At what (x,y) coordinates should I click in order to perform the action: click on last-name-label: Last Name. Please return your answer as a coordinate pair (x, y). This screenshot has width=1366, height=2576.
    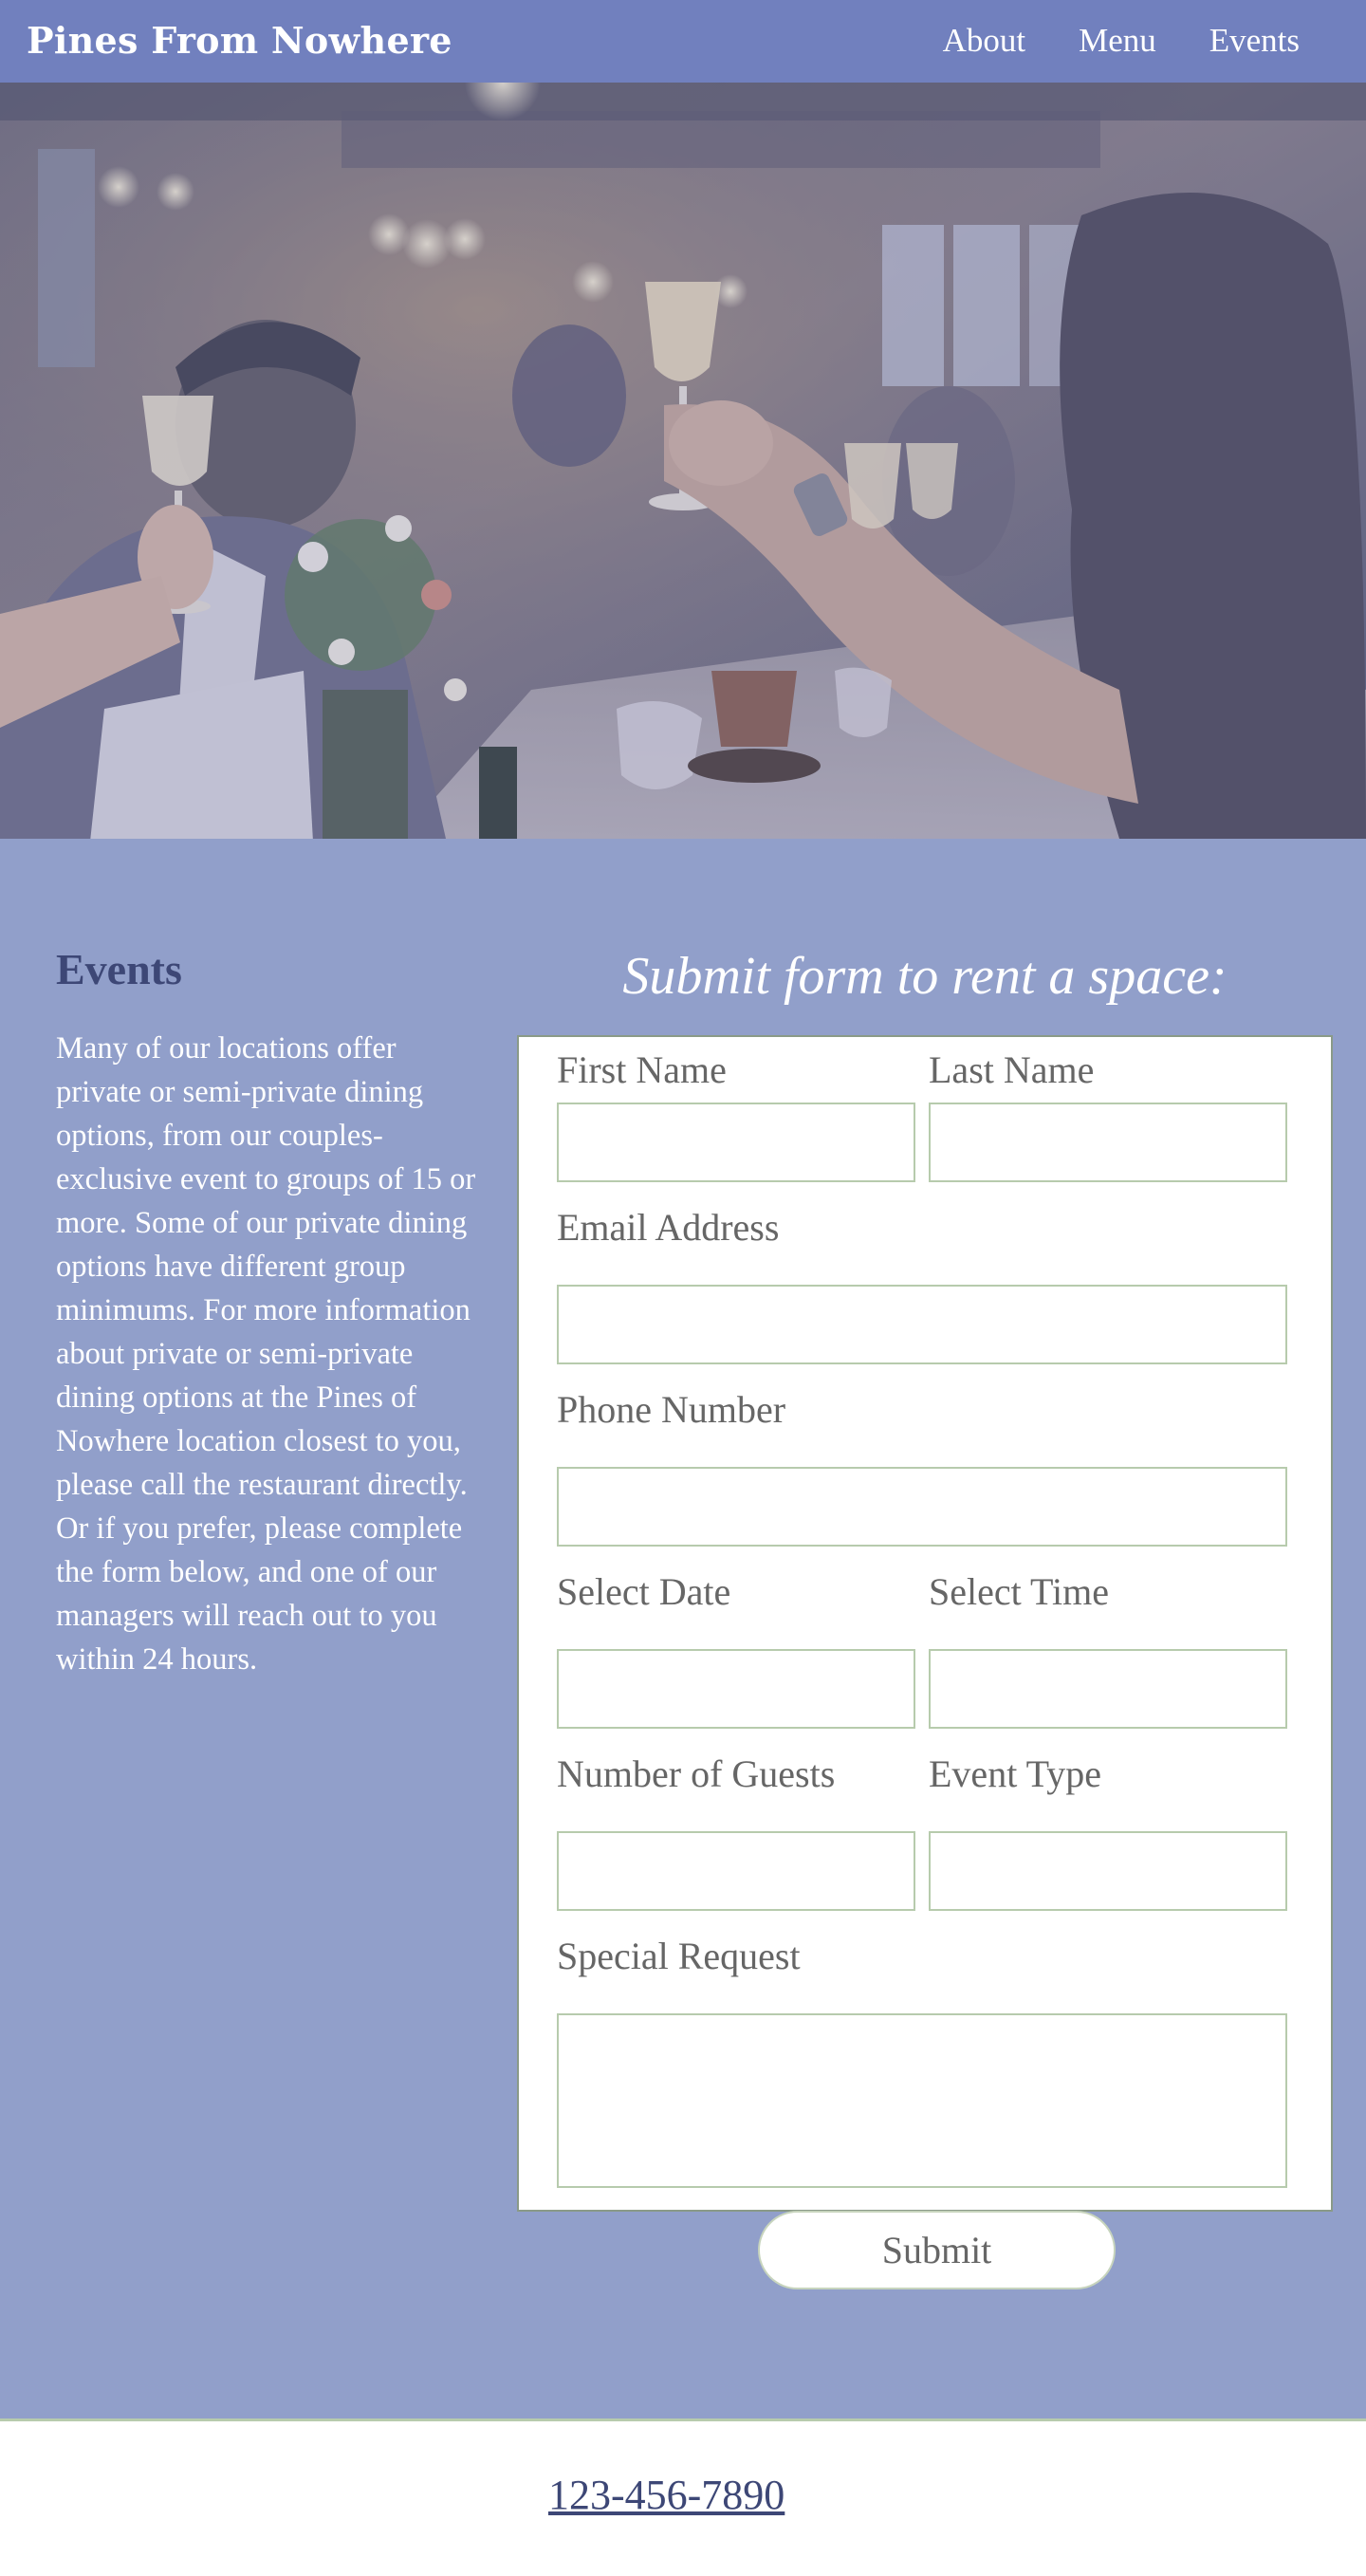
    Looking at the image, I should click on (1012, 1069).